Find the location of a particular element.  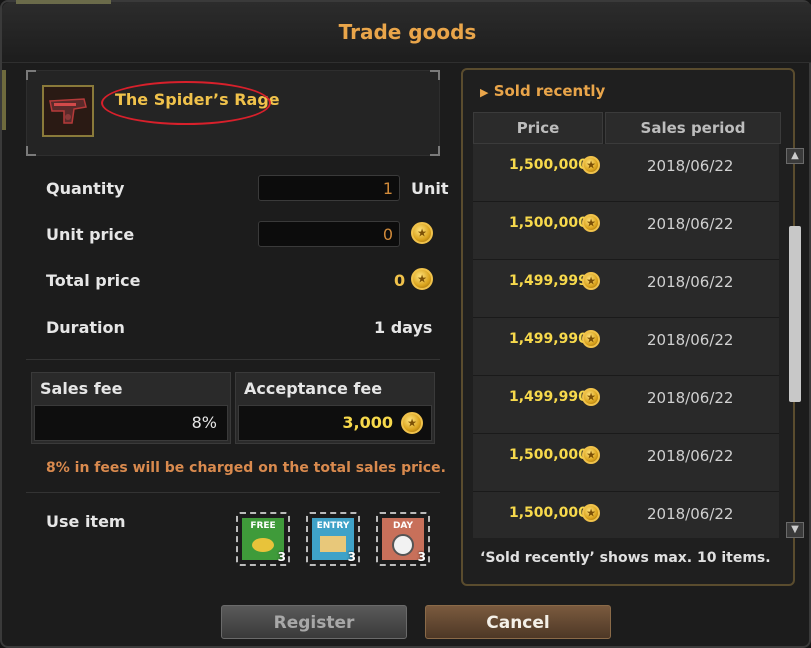

day-stamp-count: 3 is located at coordinates (421, 557).